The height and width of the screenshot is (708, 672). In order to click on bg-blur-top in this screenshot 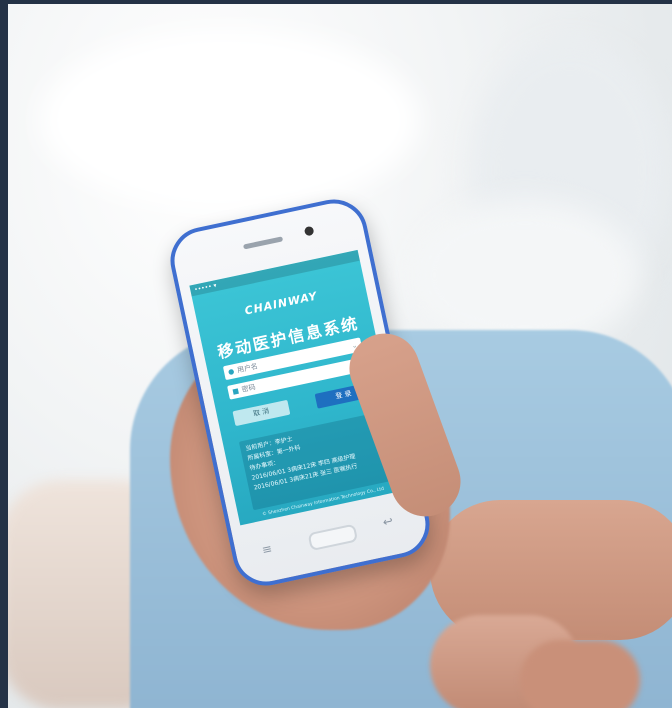, I will do `click(230, 120)`.